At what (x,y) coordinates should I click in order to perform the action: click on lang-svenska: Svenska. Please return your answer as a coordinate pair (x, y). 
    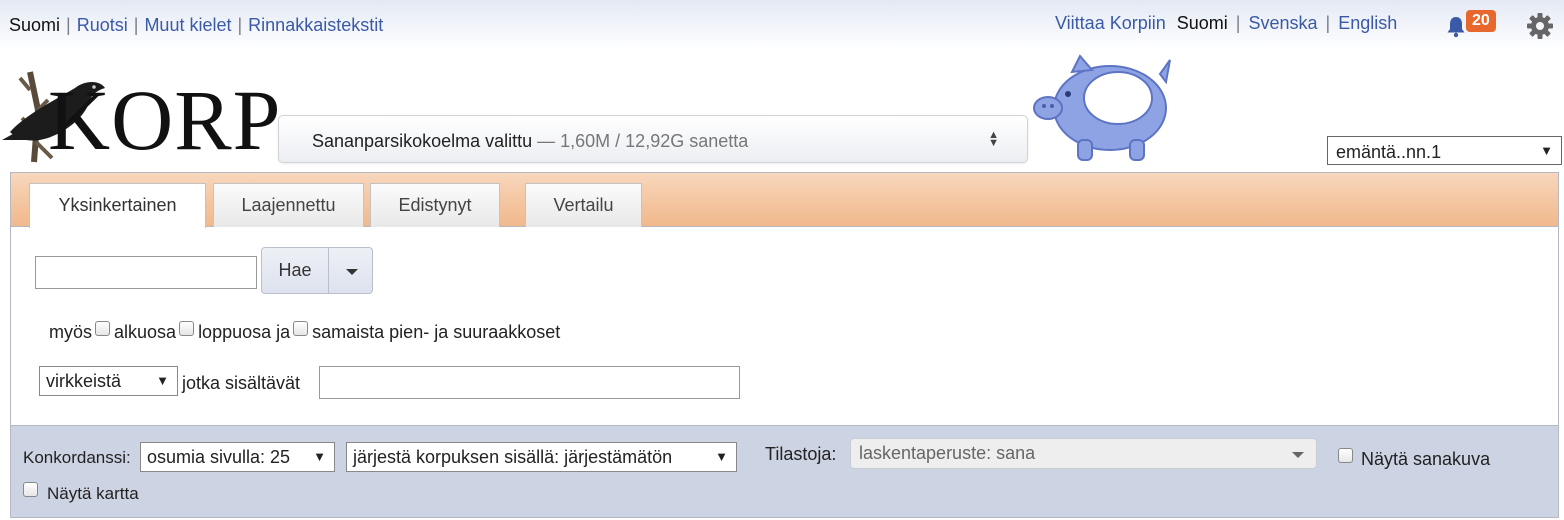
    Looking at the image, I should click on (1282, 23).